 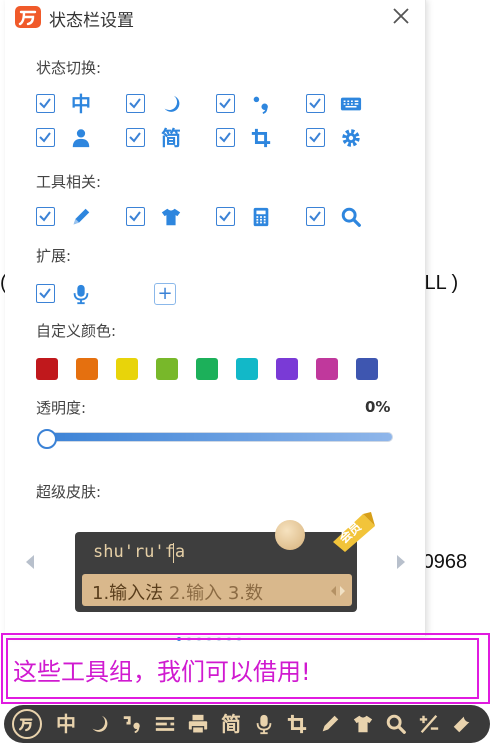 What do you see at coordinates (136, 294) in the screenshot?
I see `extend-row: +` at bounding box center [136, 294].